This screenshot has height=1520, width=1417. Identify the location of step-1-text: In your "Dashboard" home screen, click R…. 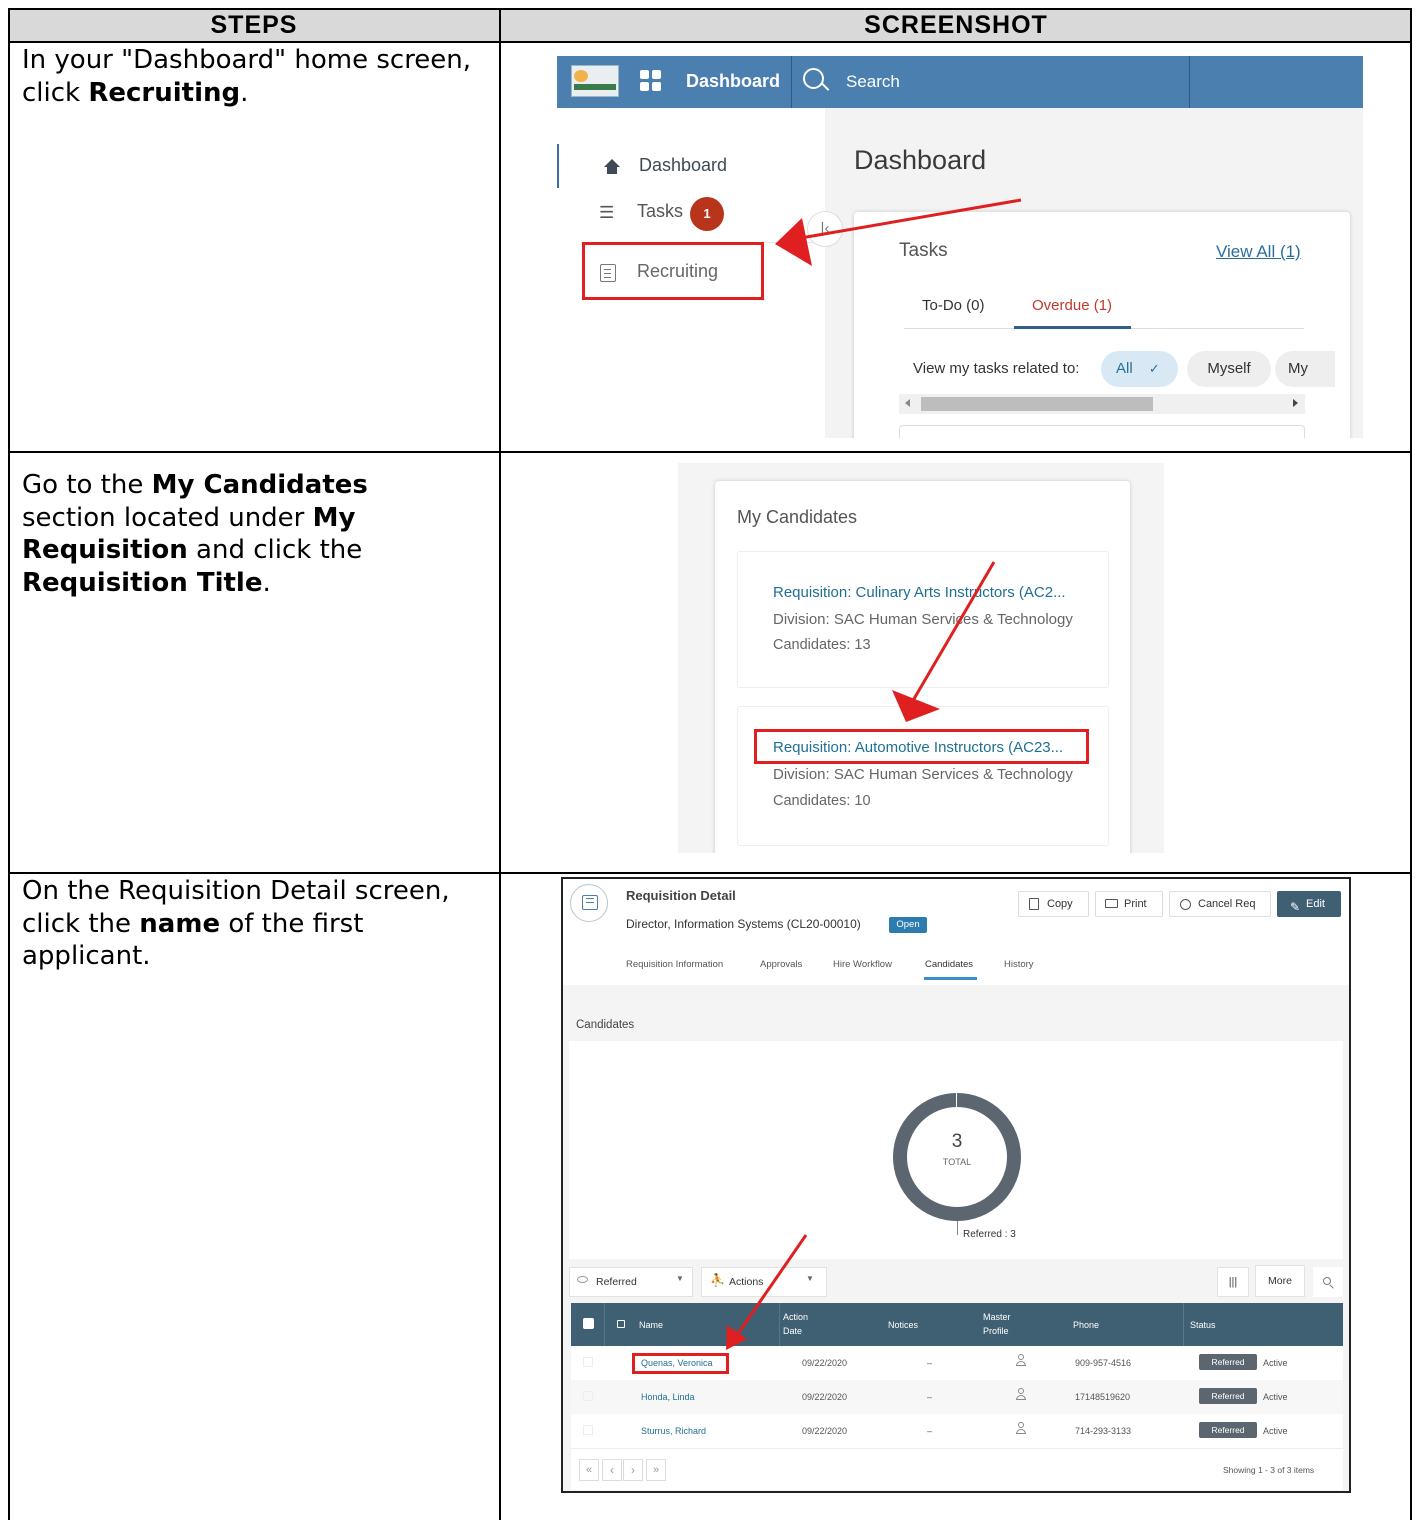
(247, 76).